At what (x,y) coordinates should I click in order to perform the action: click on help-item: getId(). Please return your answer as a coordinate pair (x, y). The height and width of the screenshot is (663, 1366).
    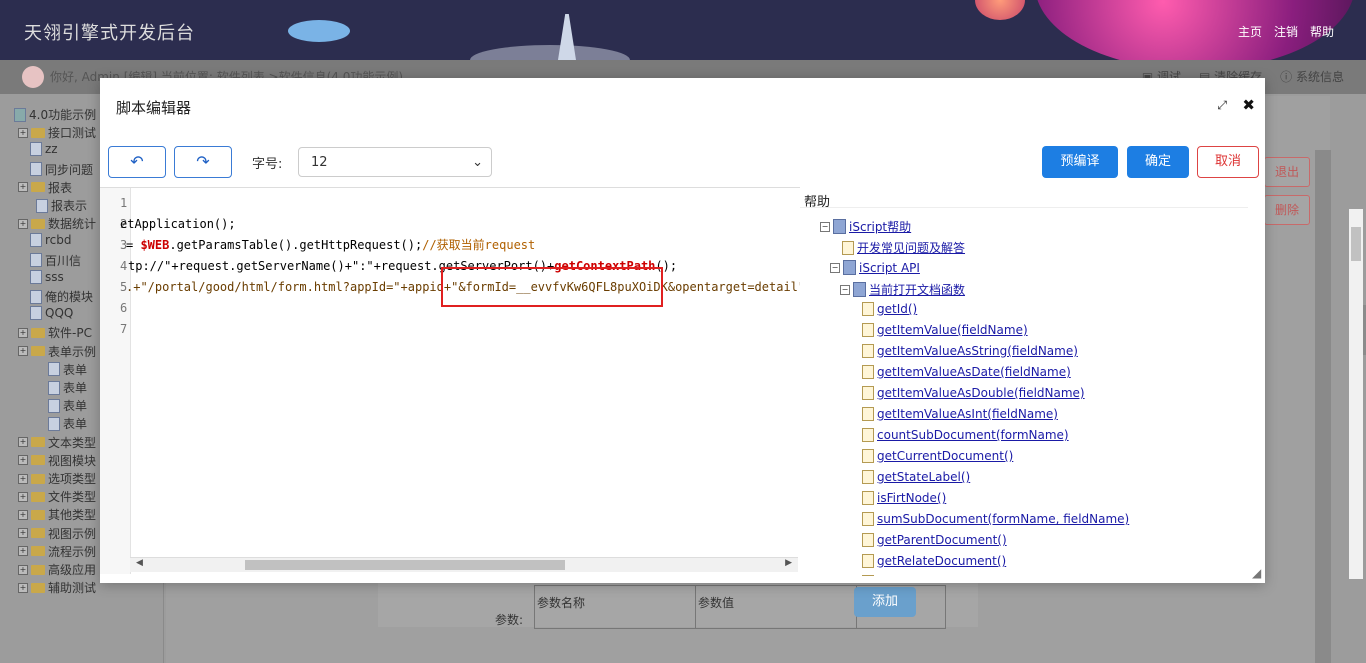
    Looking at the image, I should click on (889, 309).